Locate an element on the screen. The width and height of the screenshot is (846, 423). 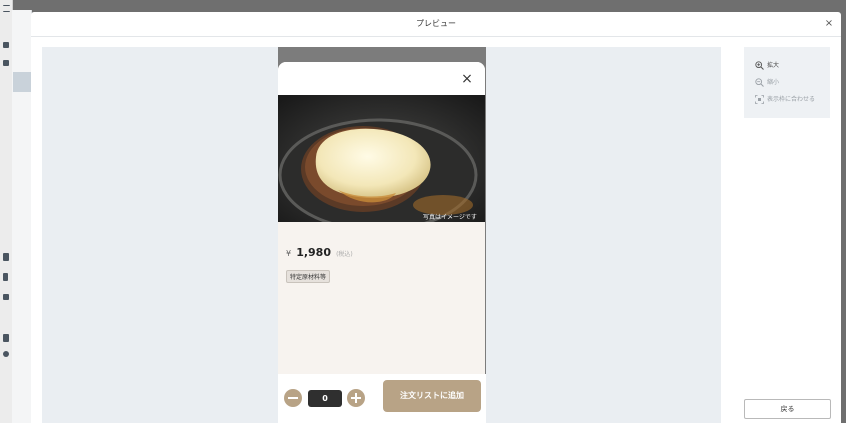
back-button: 戻る is located at coordinates (787, 409).